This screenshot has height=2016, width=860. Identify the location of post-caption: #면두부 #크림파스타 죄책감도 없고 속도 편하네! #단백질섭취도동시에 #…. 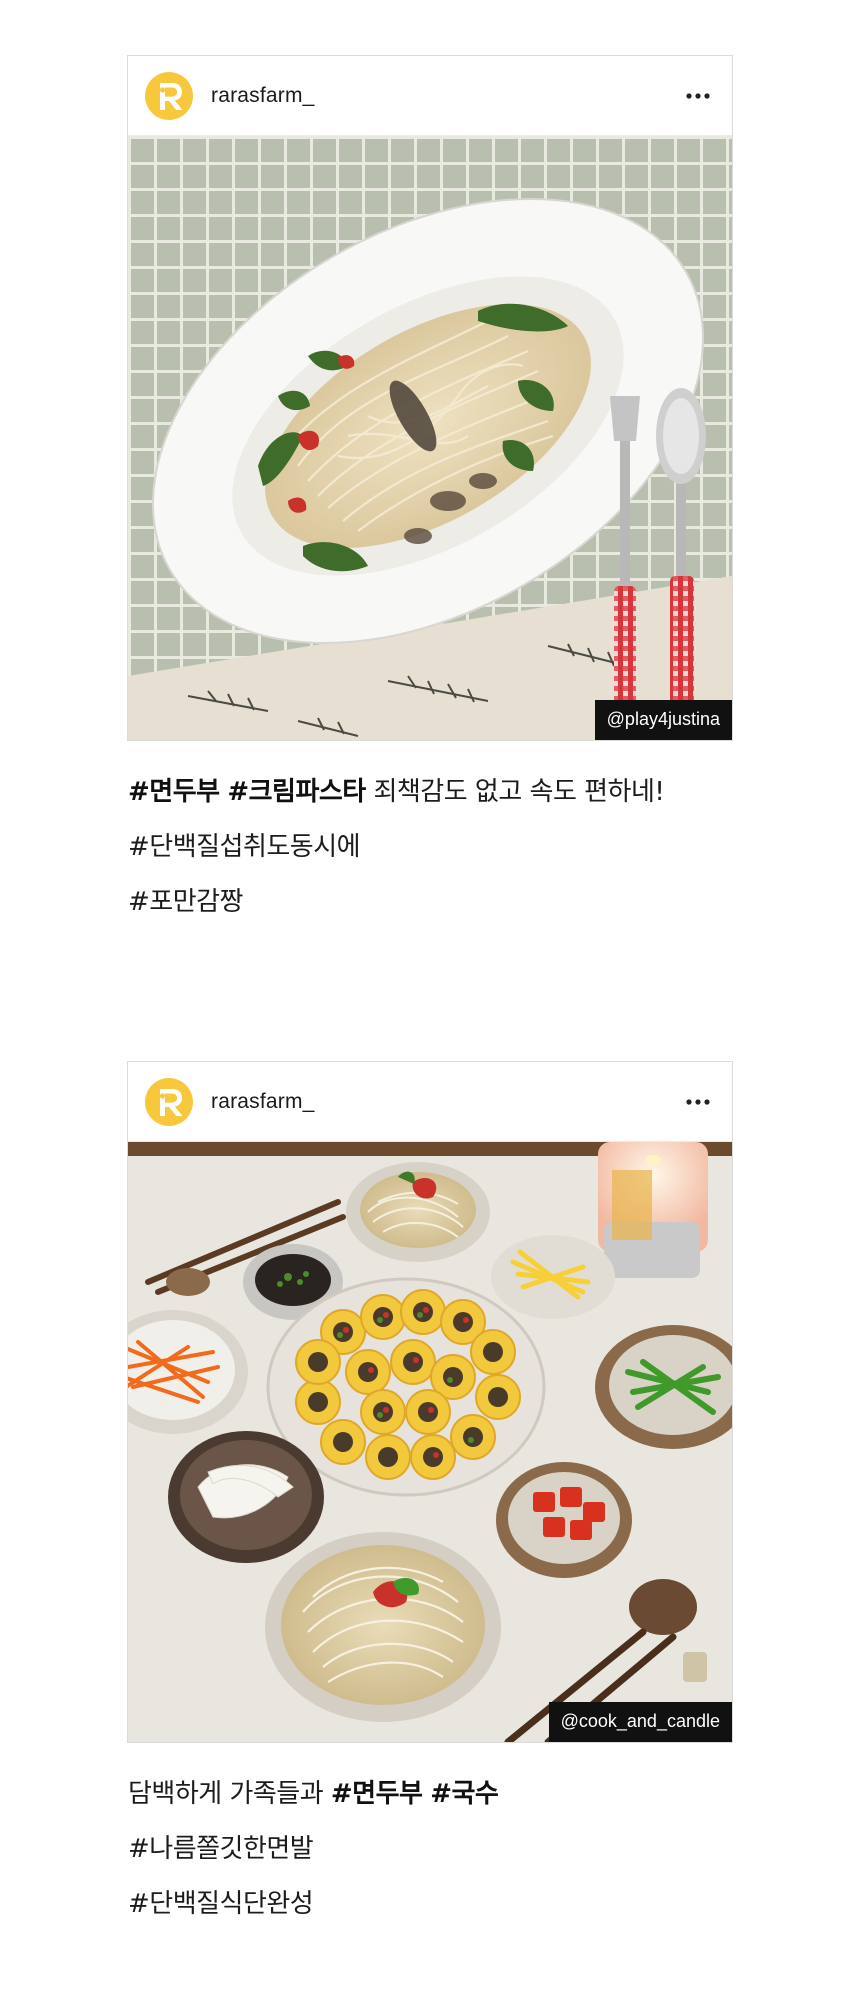
(430, 847).